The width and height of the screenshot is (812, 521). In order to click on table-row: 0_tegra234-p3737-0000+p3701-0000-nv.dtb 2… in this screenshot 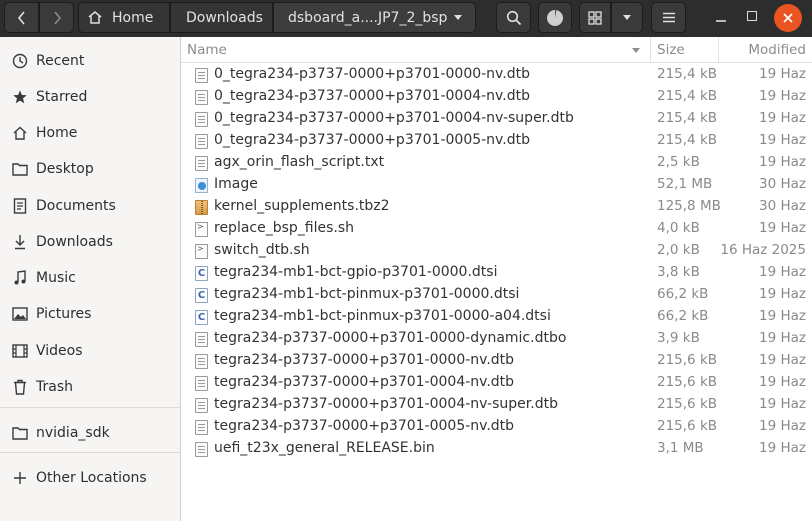, I will do `click(496, 75)`.